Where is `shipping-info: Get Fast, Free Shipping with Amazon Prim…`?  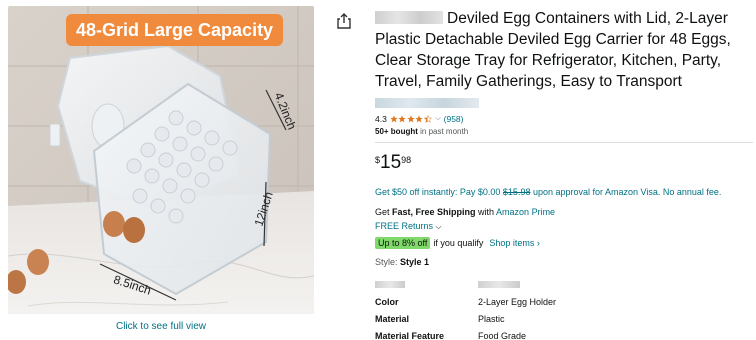
shipping-info: Get Fast, Free Shipping with Amazon Prim… is located at coordinates (564, 212).